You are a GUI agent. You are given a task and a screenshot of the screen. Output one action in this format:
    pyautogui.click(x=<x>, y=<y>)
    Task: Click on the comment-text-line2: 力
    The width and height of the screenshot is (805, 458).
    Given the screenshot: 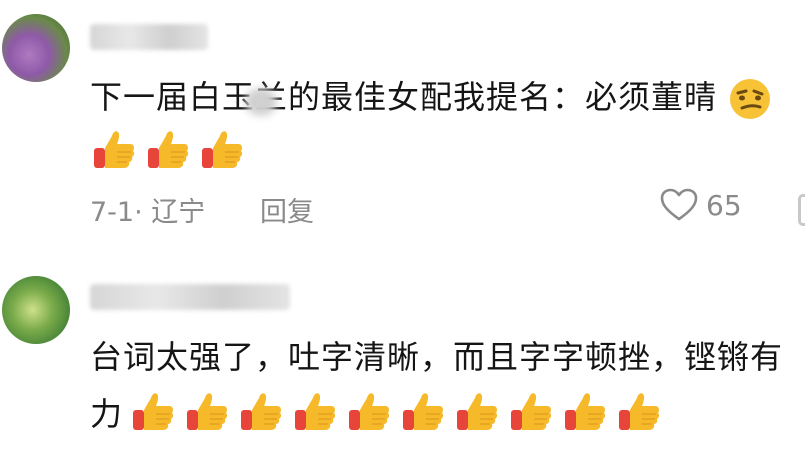 What is the action you would take?
    pyautogui.click(x=107, y=414)
    